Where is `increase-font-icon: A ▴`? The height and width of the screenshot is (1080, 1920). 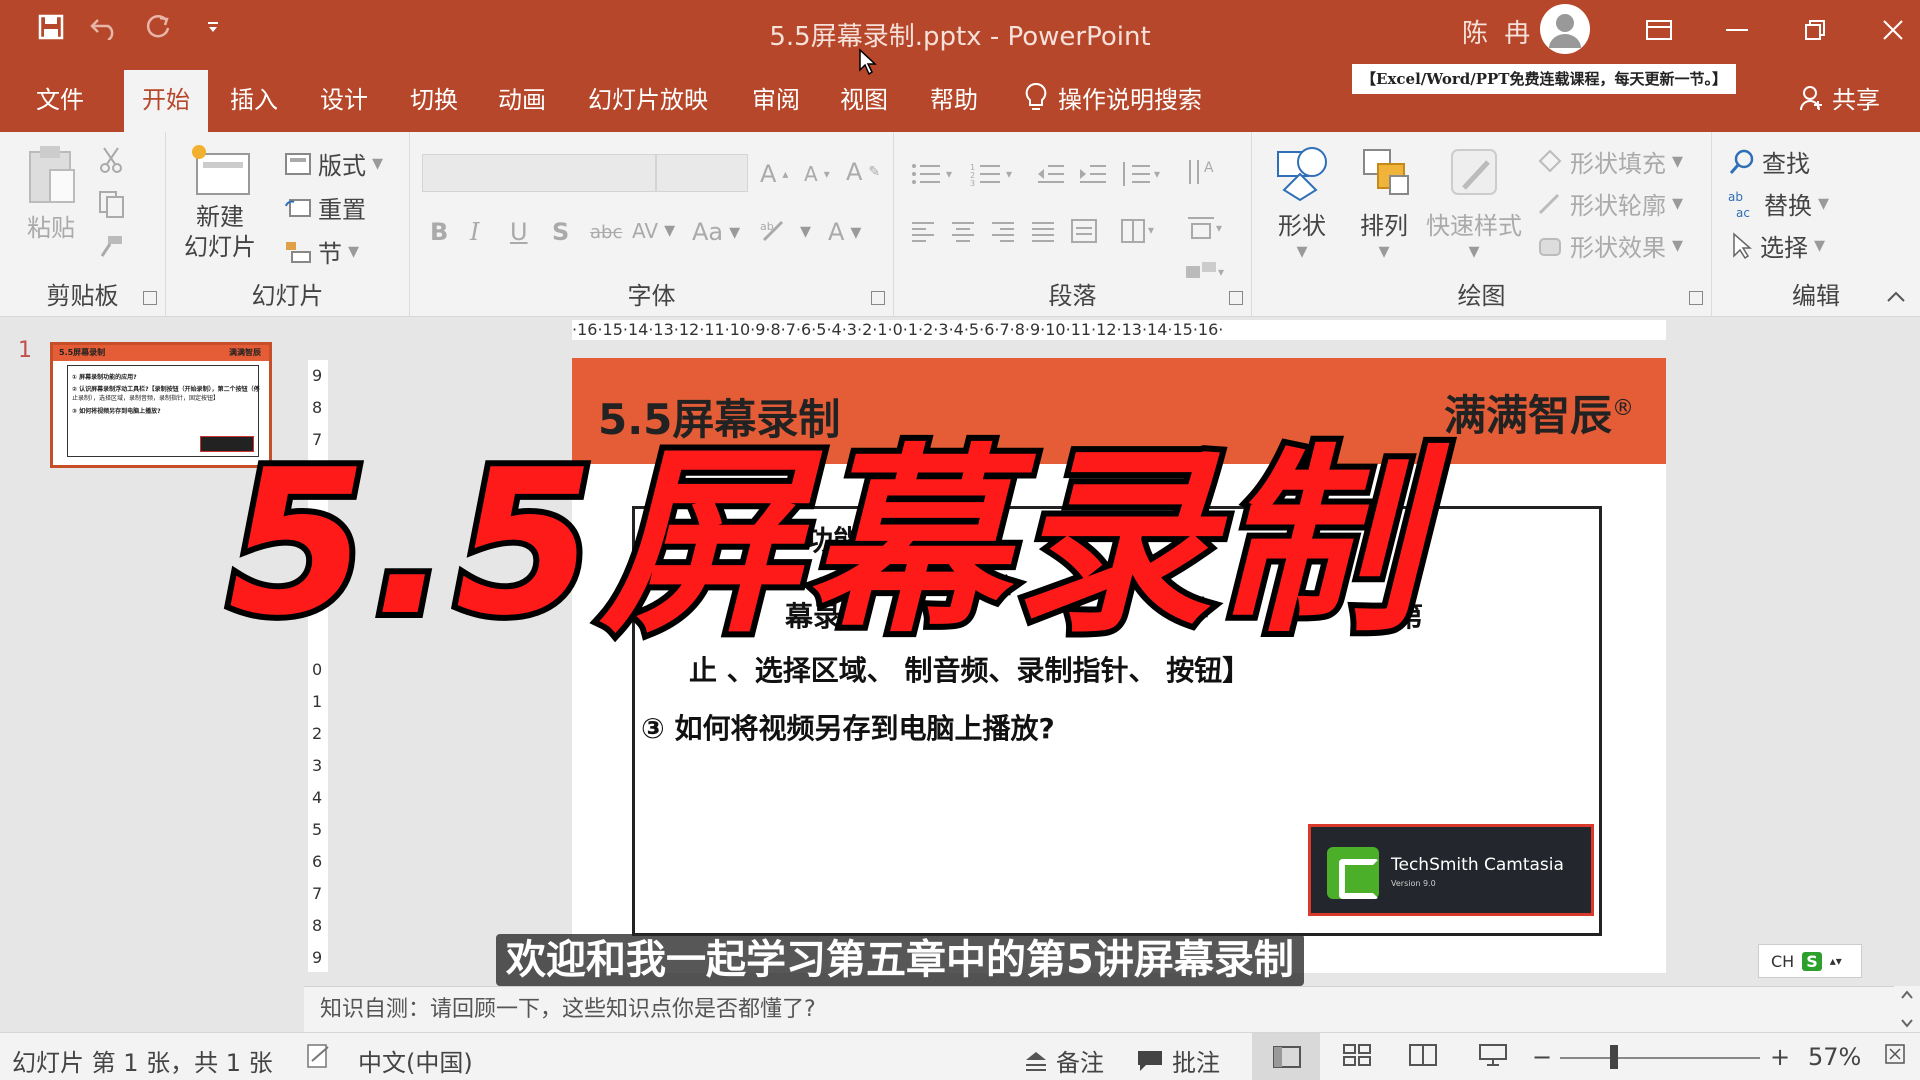 increase-font-icon: A ▴ is located at coordinates (774, 174).